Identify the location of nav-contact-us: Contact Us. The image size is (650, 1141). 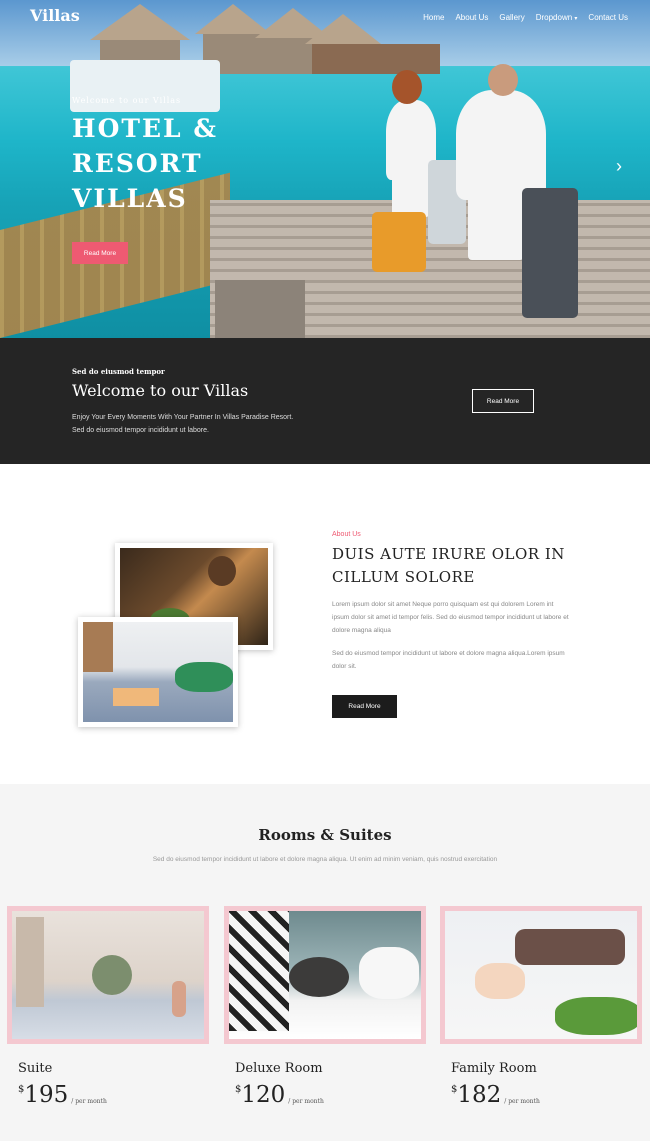
(608, 17).